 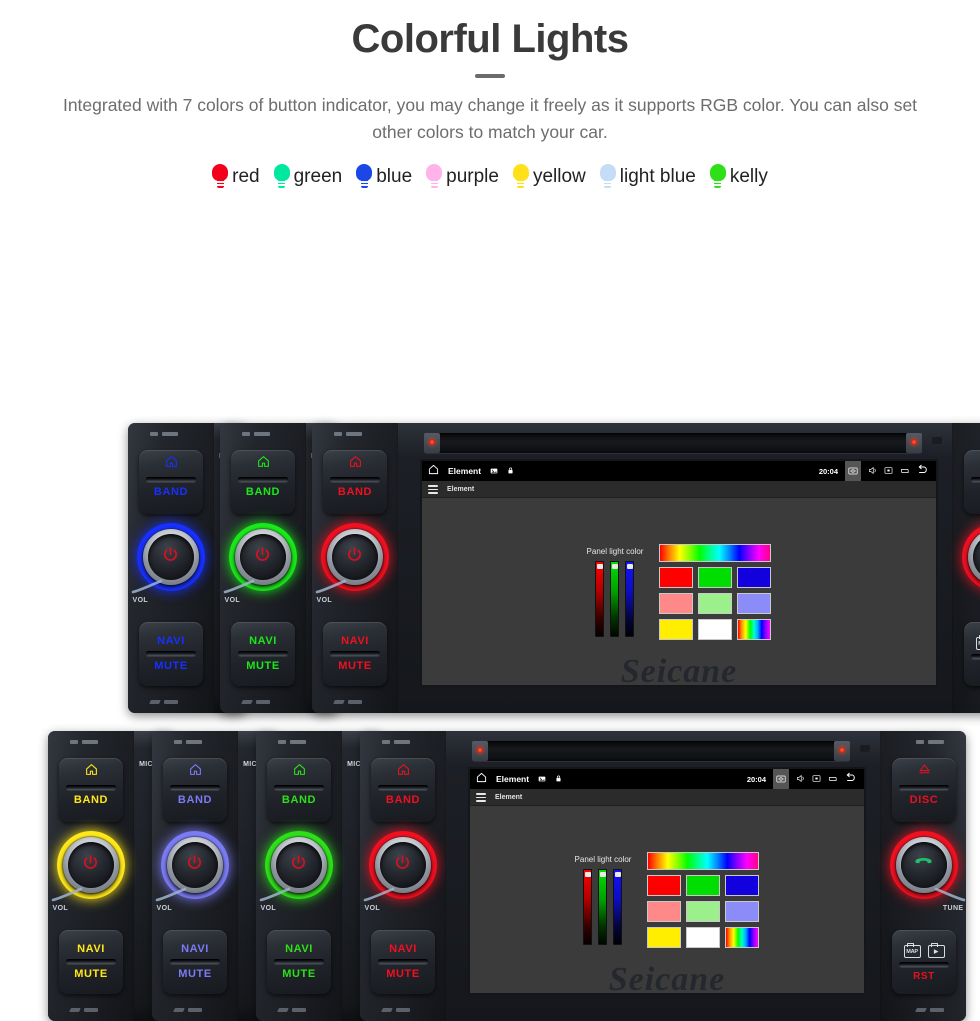 I want to click on media-icon: ▶, so click(x=936, y=951).